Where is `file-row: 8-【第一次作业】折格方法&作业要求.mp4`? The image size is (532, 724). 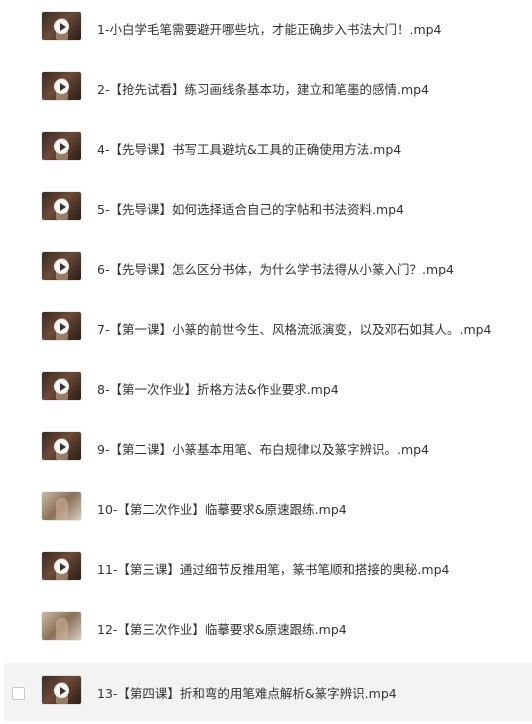
file-row: 8-【第一次作业】折格方法&作业要求.mp4 is located at coordinates (268, 390).